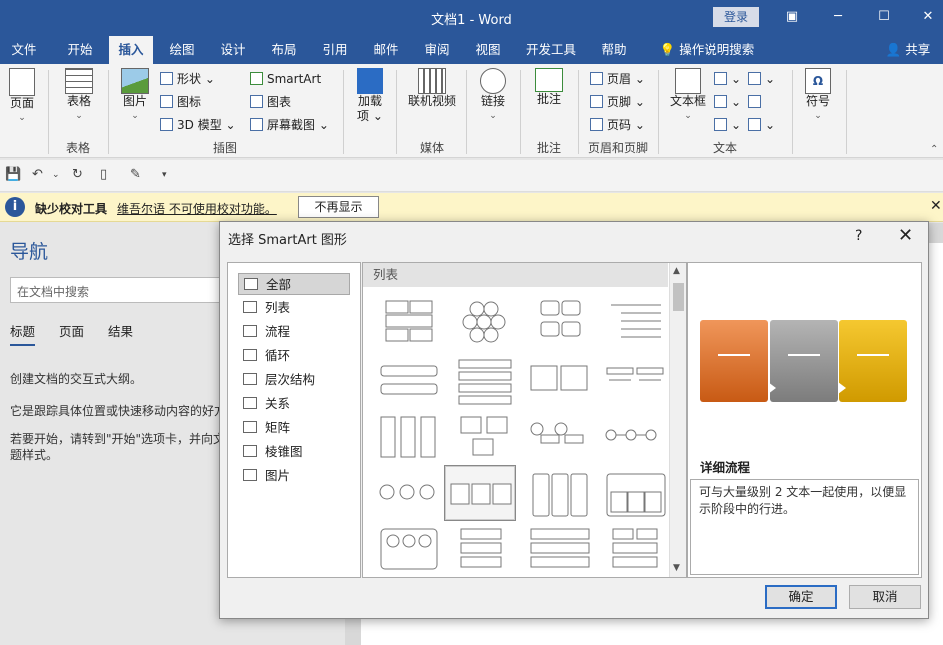 The width and height of the screenshot is (943, 645). Describe the element at coordinates (617, 79) in the screenshot. I see `header-button: 页眉 ⌄` at that location.